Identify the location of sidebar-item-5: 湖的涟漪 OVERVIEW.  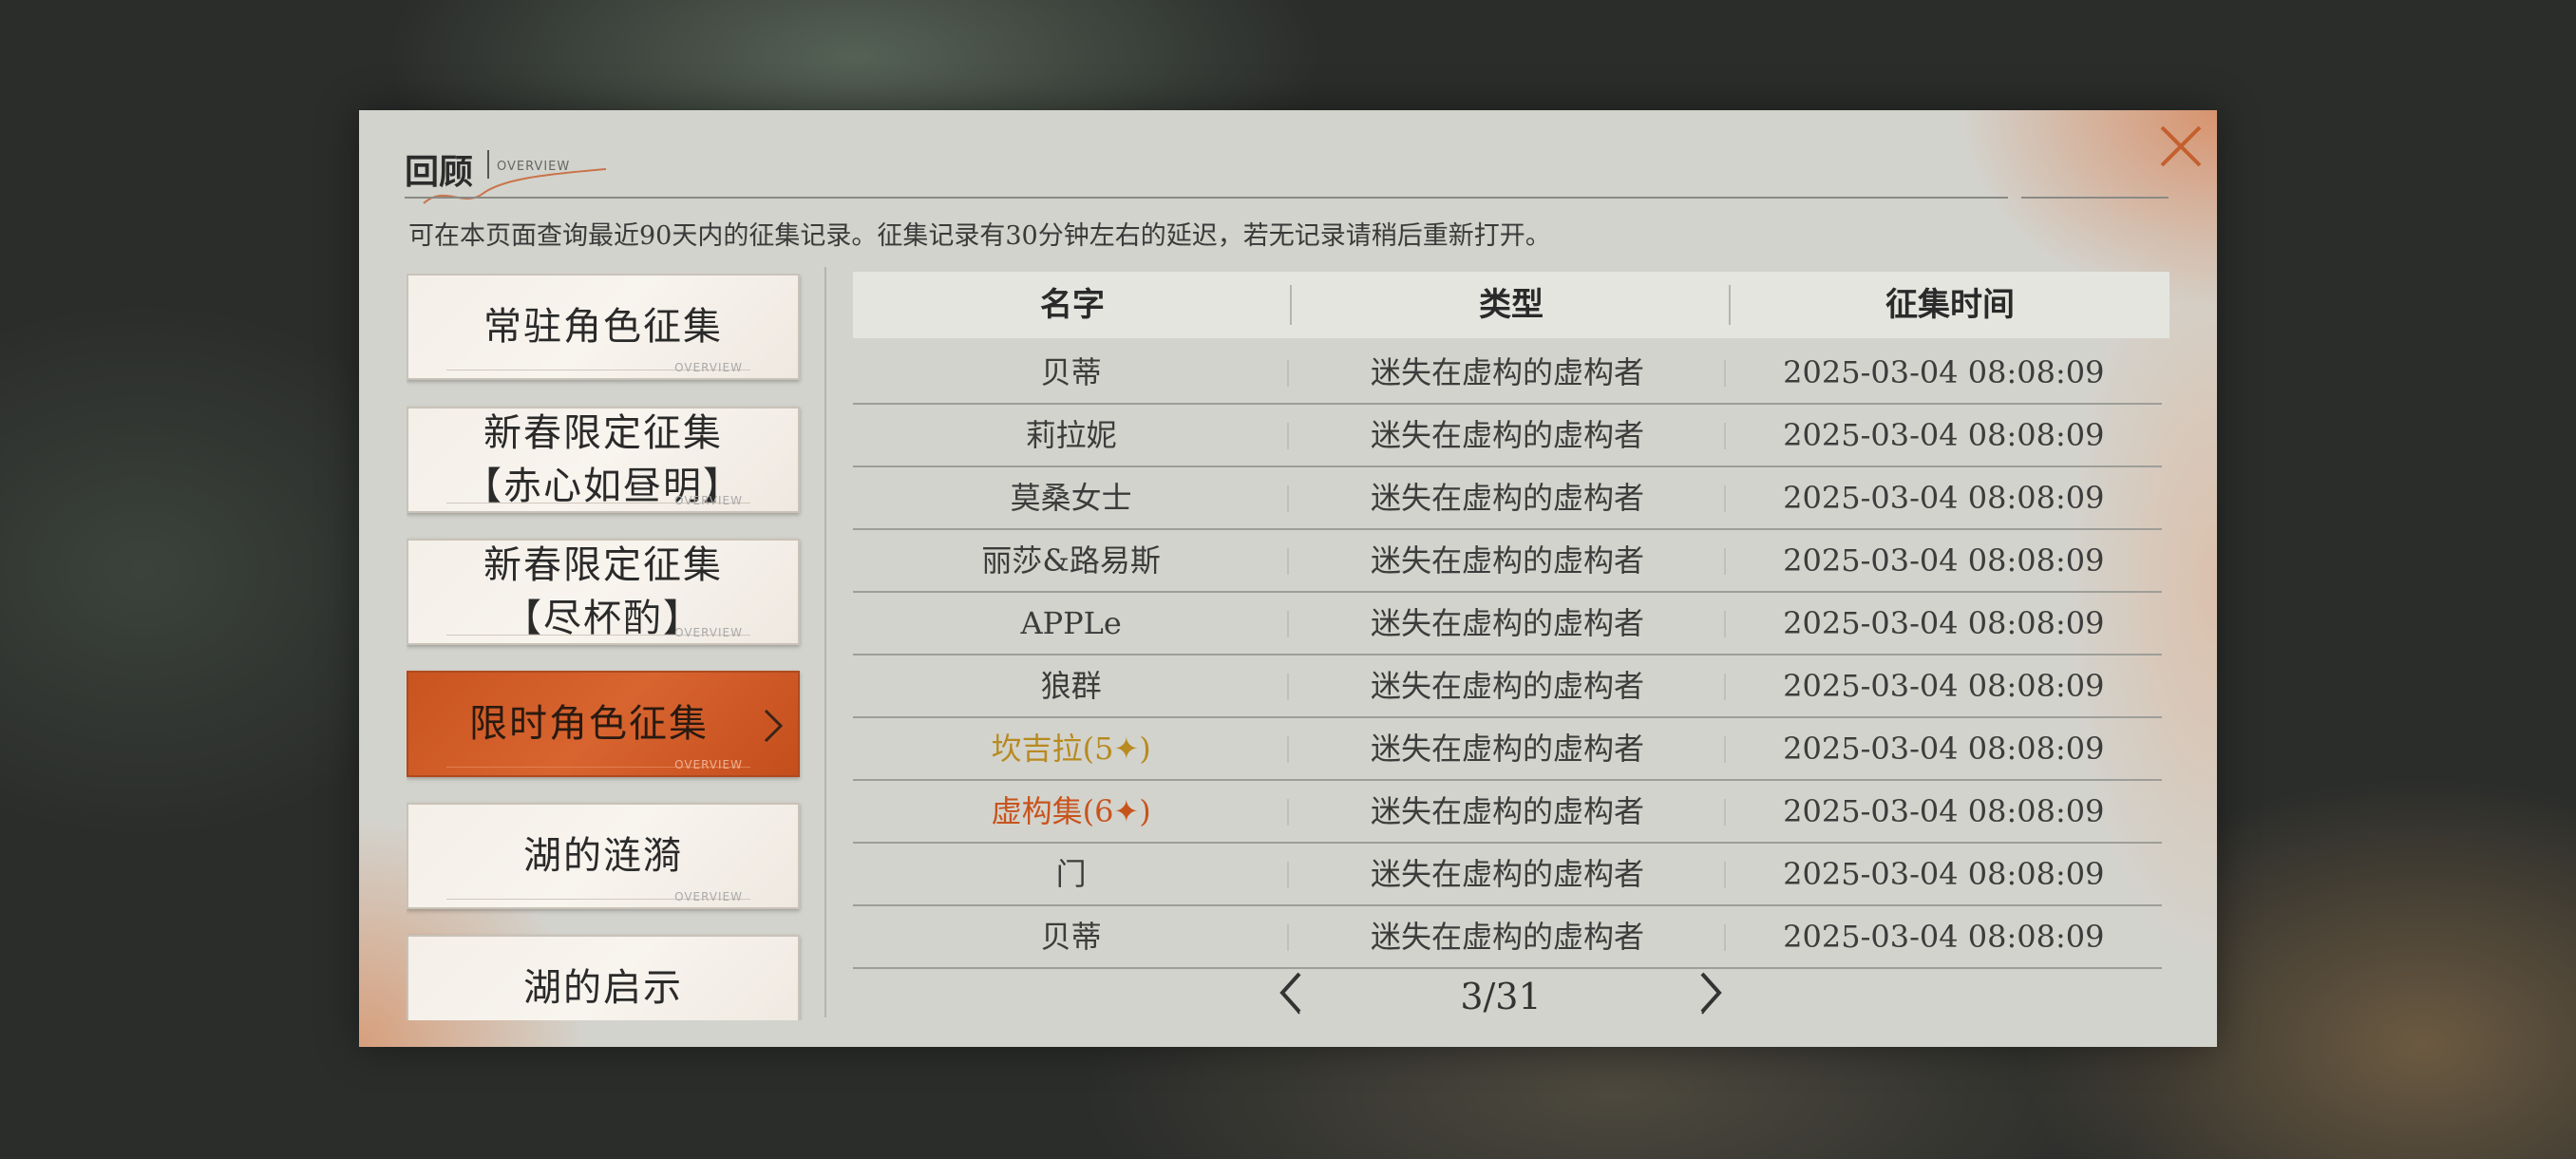
(603, 856).